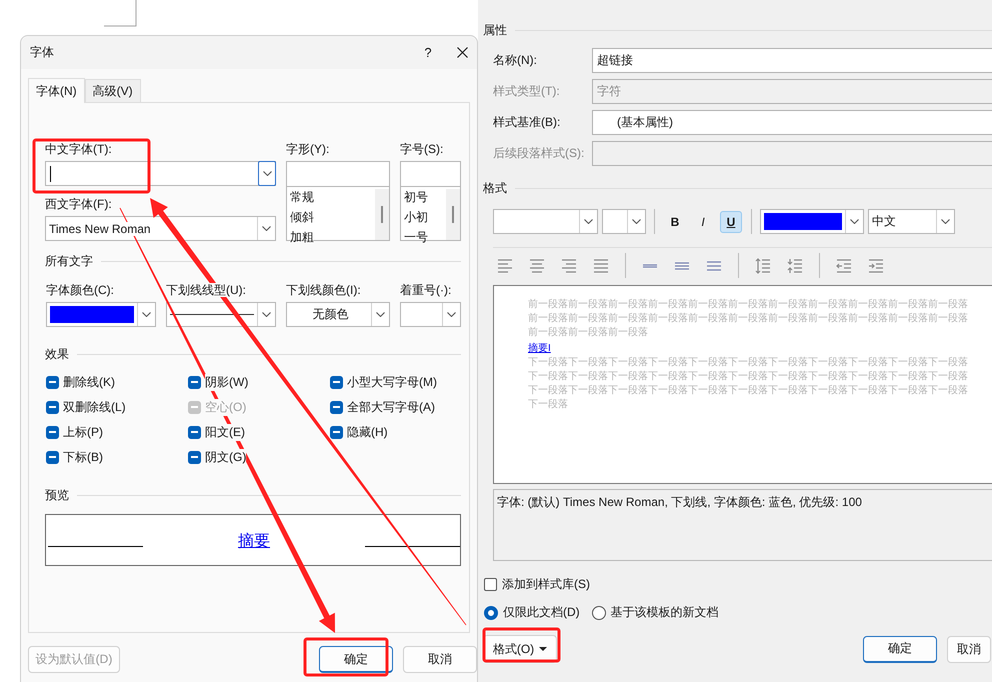  I want to click on checkbox-label: 上标(P), so click(83, 432).